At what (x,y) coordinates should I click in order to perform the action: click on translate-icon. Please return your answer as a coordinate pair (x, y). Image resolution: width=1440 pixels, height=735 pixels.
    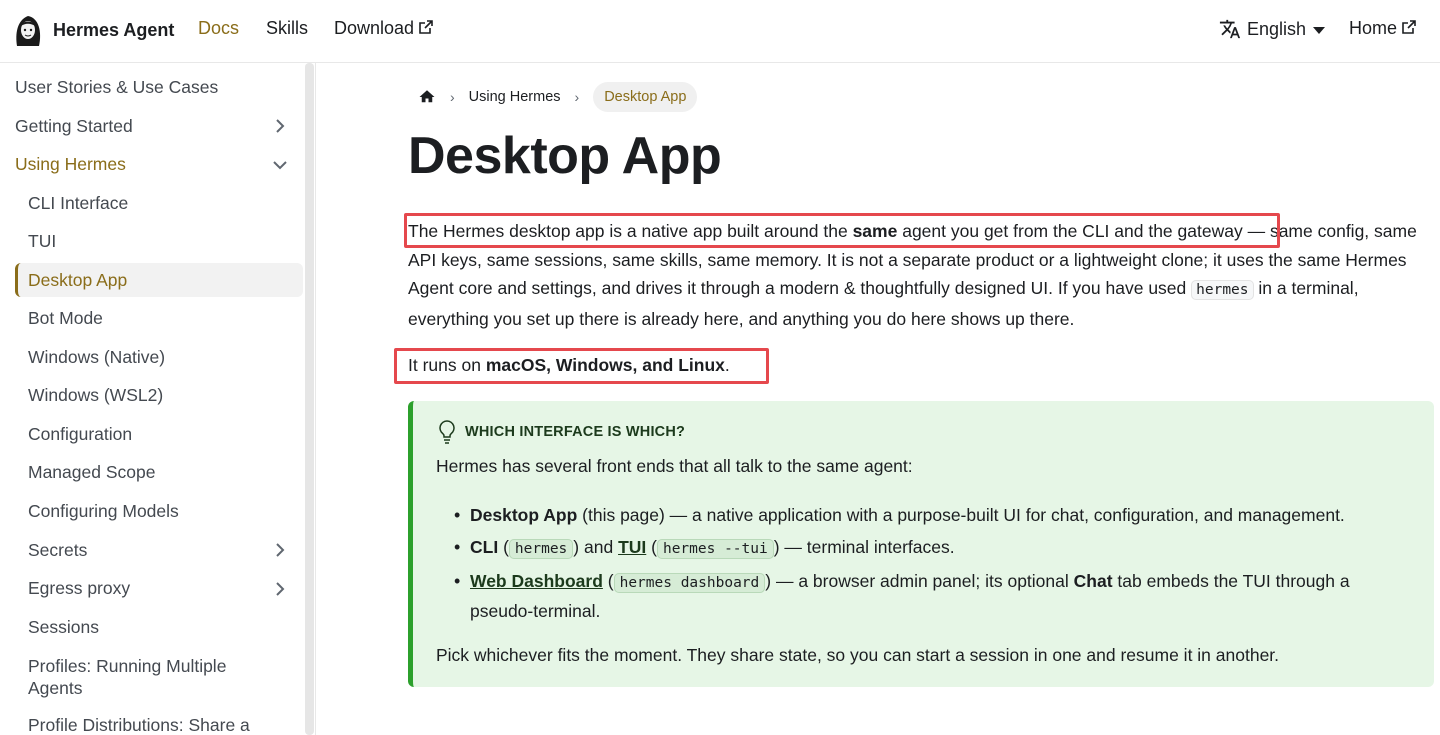
    Looking at the image, I should click on (1230, 29).